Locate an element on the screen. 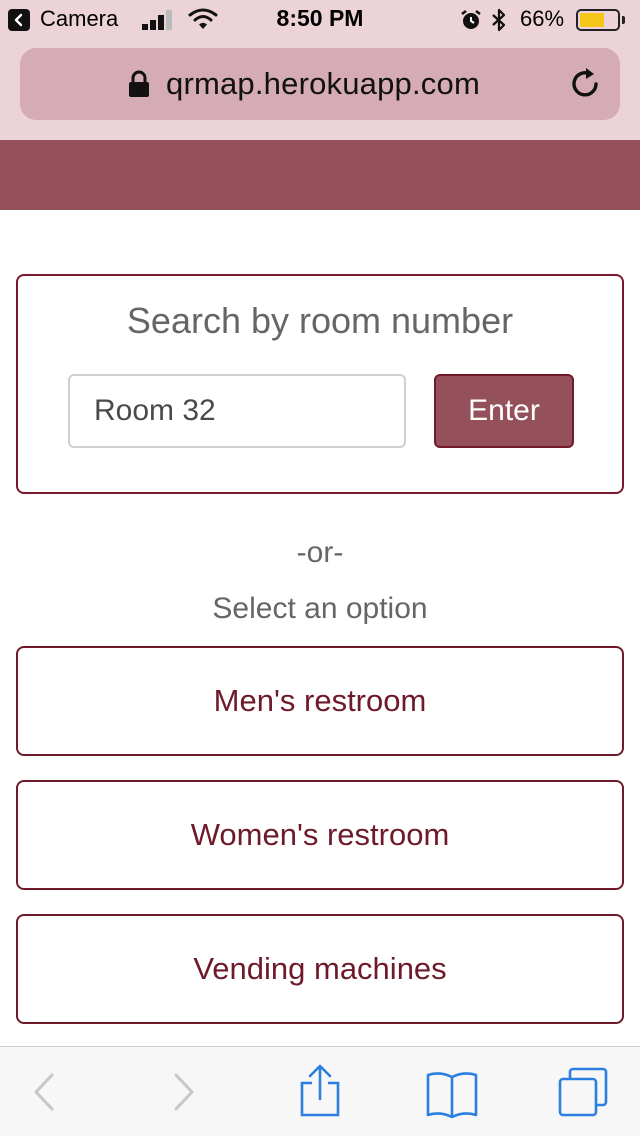 This screenshot has height=1136, width=640. browser-toolbar is located at coordinates (320, 1091).